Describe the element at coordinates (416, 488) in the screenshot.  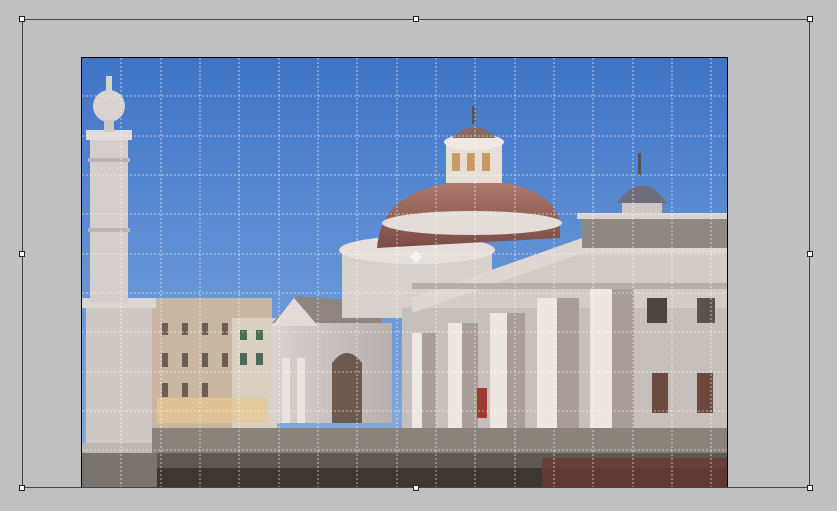
I see `handle-bottom-center` at that location.